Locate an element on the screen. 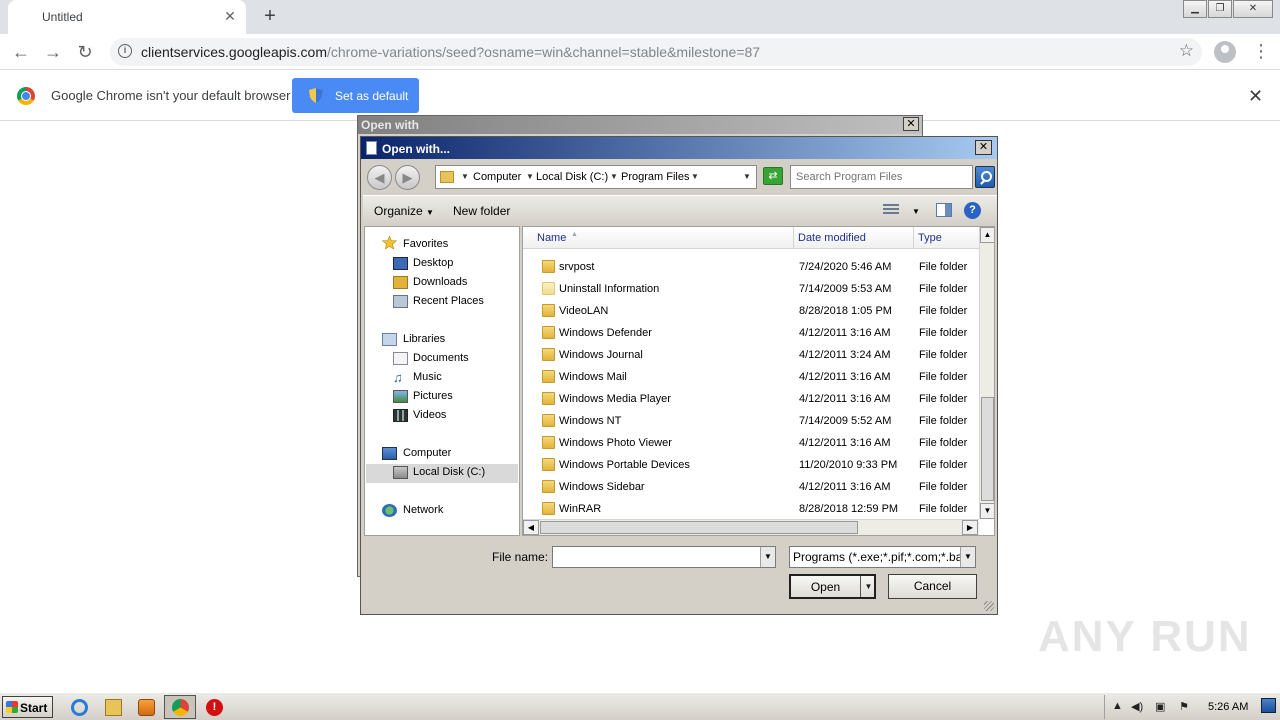  outer-close-icon: ✕ is located at coordinates (911, 124).